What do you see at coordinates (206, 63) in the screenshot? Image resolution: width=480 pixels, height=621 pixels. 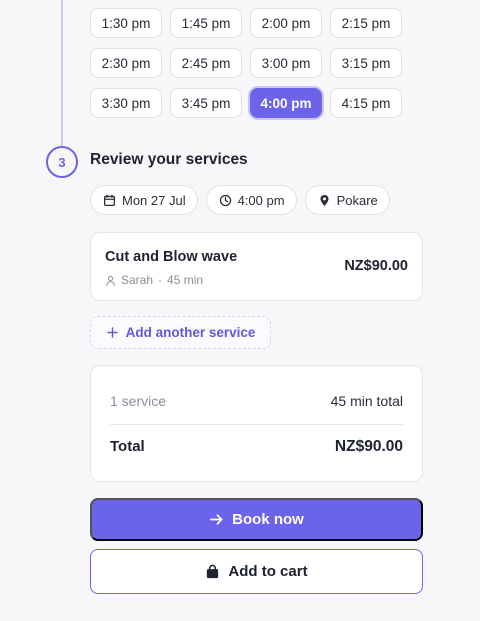 I see `time-slot: 2:45 pm` at bounding box center [206, 63].